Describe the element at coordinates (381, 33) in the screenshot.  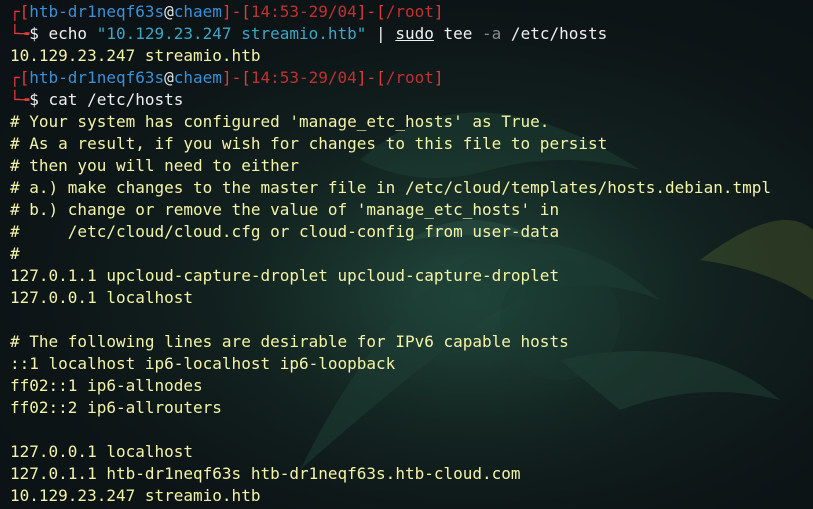
I see `command-pipe: |` at that location.